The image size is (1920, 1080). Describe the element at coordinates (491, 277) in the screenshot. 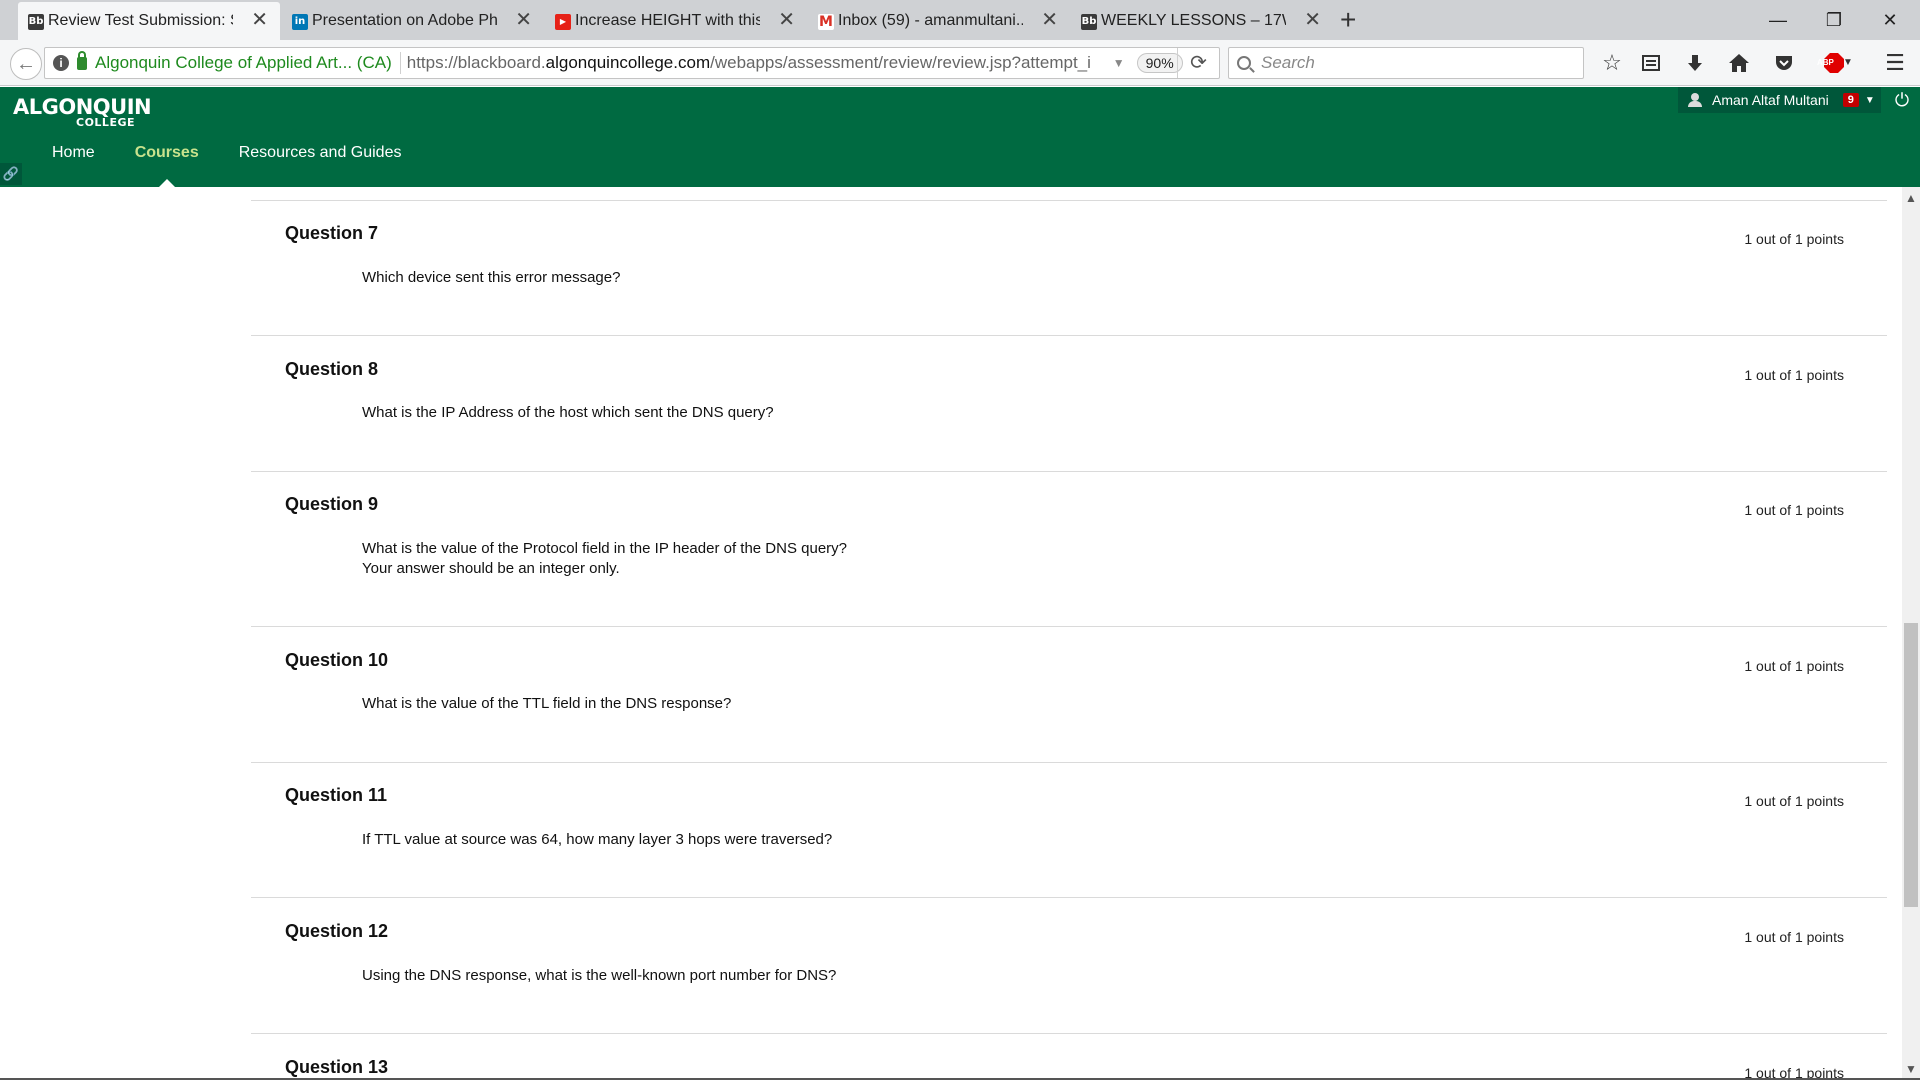

I see `question-text: Which device sent this error message?` at that location.